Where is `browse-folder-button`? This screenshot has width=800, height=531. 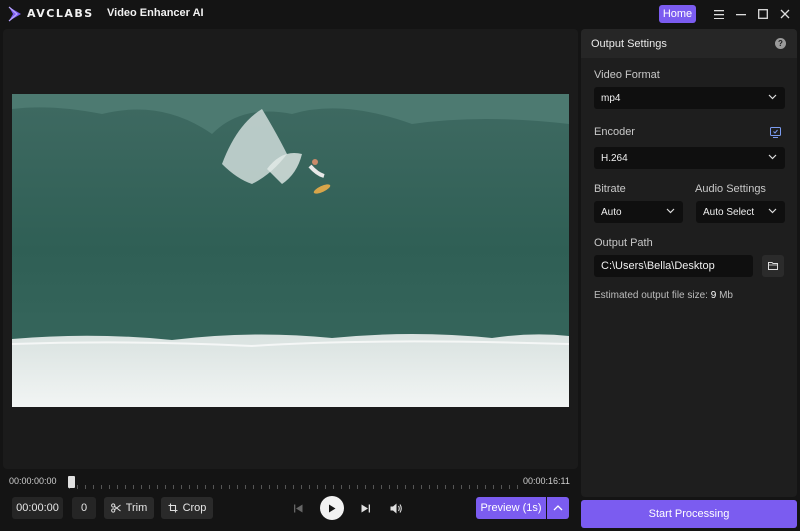 browse-folder-button is located at coordinates (773, 266).